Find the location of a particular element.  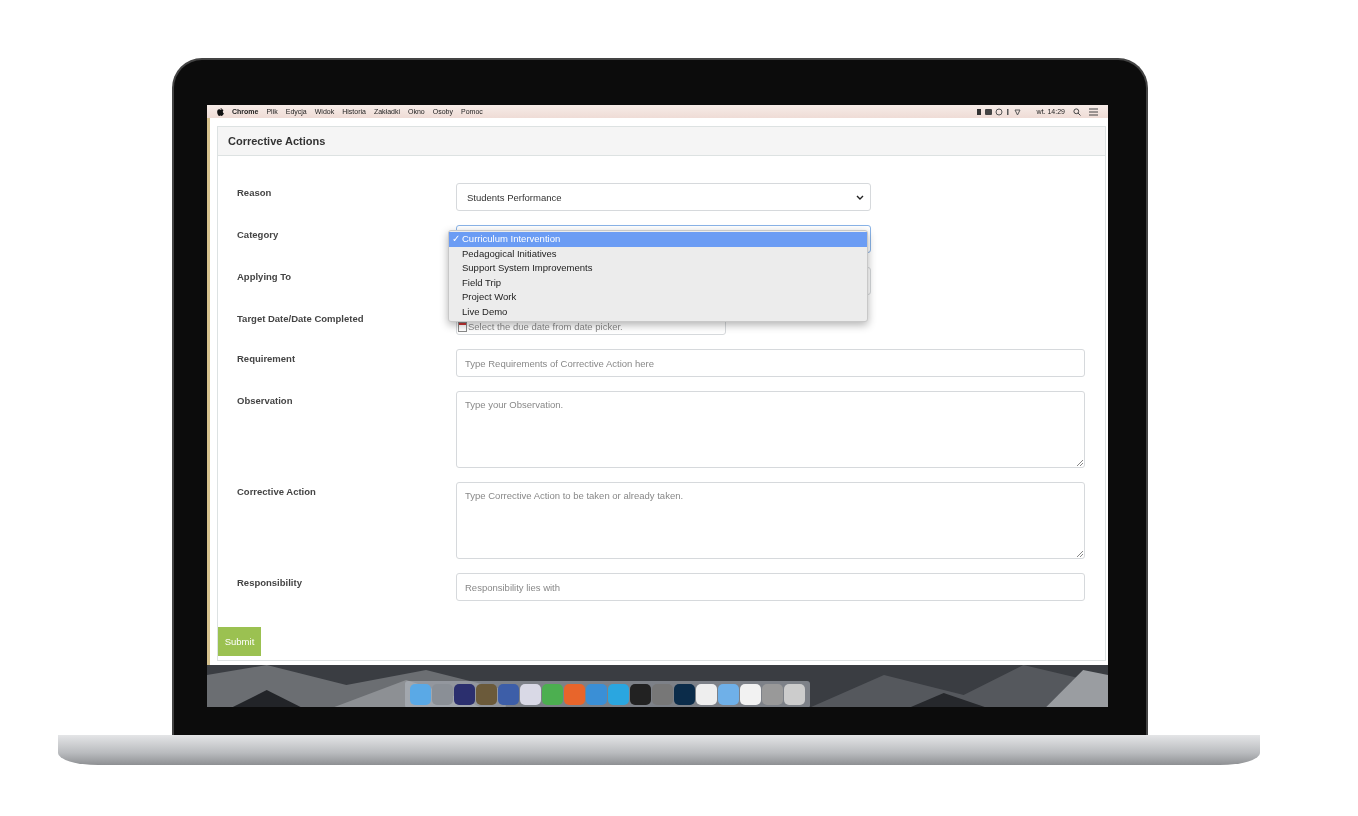

search-icon is located at coordinates (1077, 111).